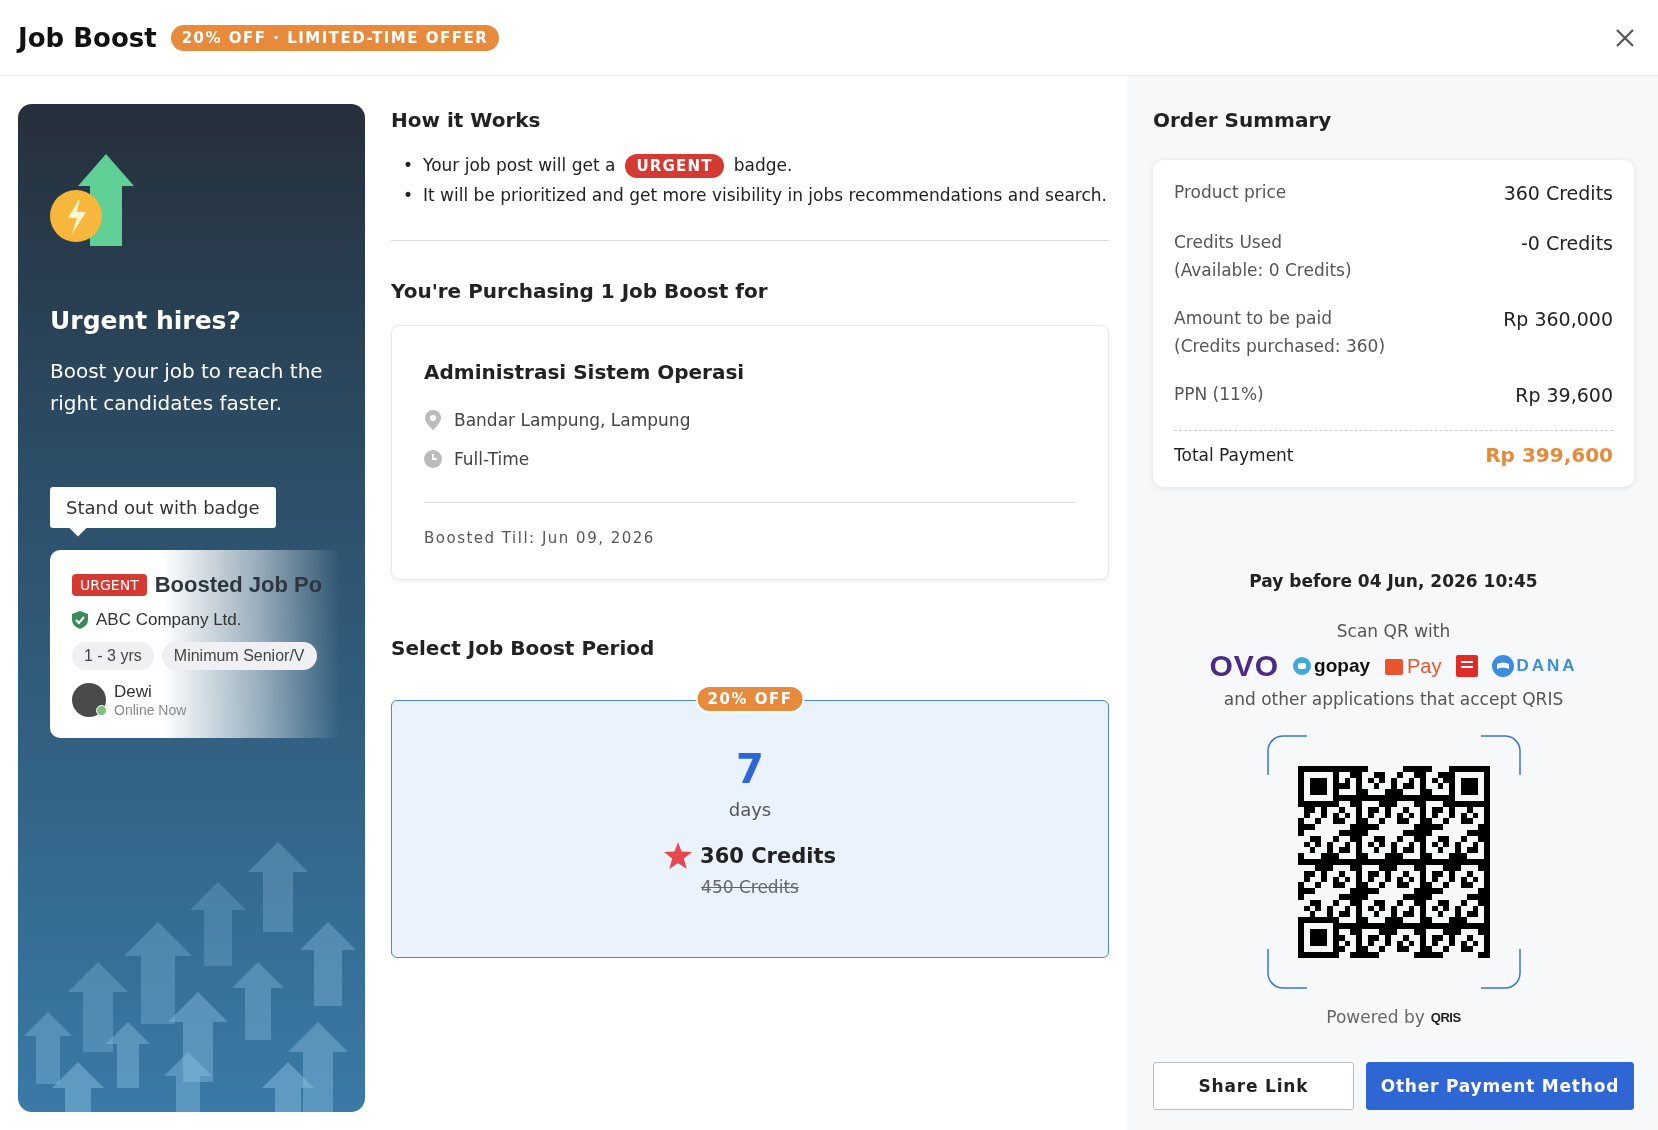  What do you see at coordinates (146, 320) in the screenshot?
I see `promo-heading: Urgent hires?` at bounding box center [146, 320].